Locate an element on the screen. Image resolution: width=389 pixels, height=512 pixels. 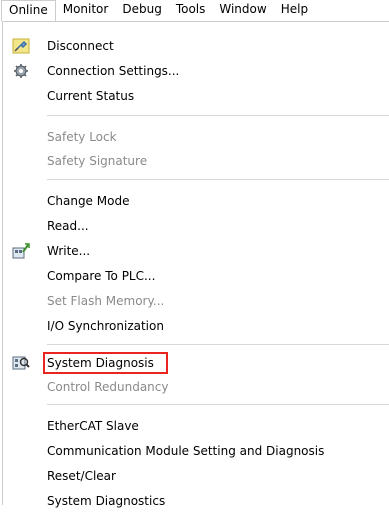
menu-item-label: System Diagnostics is located at coordinates (106, 501).